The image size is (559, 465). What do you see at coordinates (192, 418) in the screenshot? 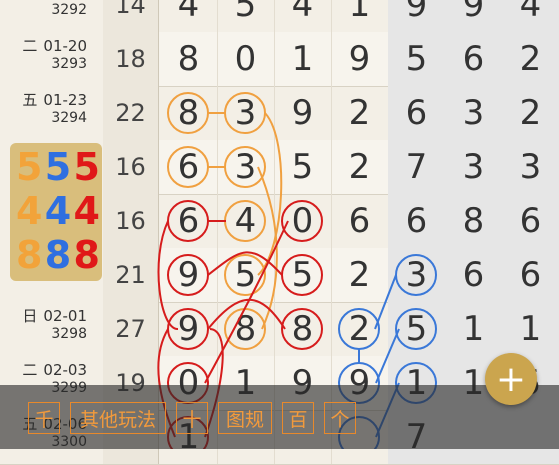
I see `tens-button: 十` at bounding box center [192, 418].